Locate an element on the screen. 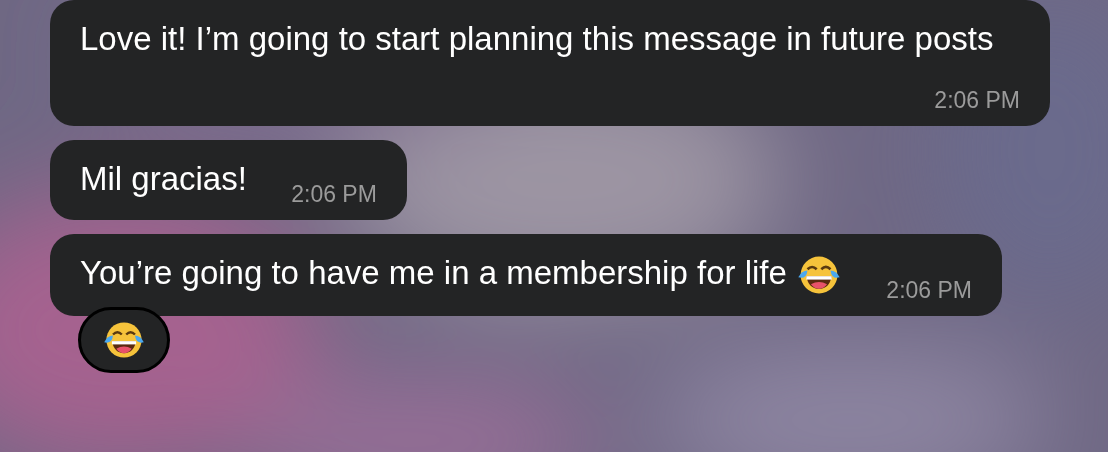 This screenshot has height=452, width=1108. message-text: You’re going to have me in a membership for life is located at coordinates (433, 272).